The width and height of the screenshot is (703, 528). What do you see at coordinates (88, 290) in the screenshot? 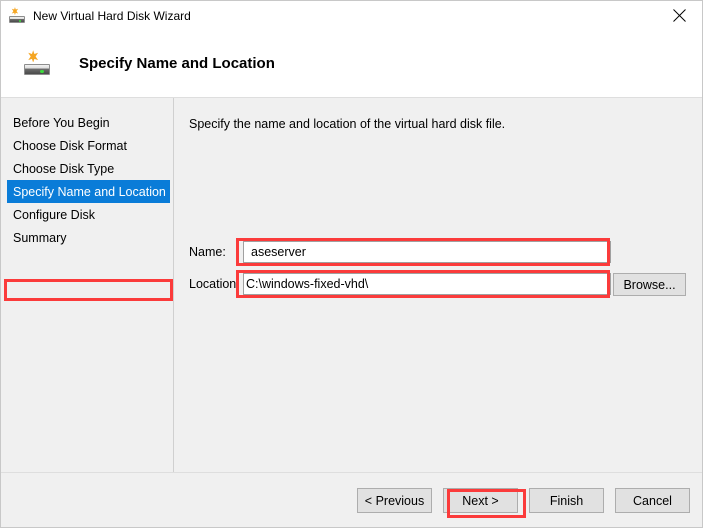
I see `annotation-box-sidebar-selection` at bounding box center [88, 290].